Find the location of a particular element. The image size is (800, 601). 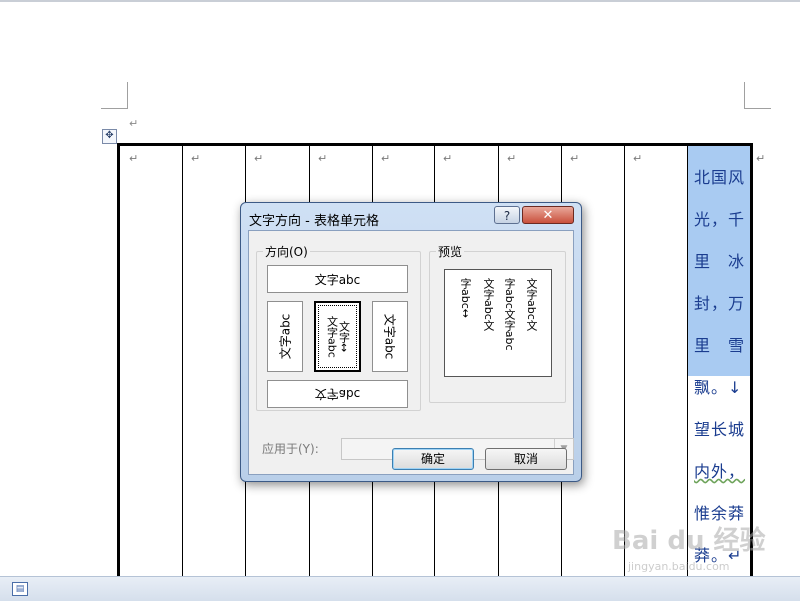

orientation-horizontal-button: 文字abc is located at coordinates (337, 279).